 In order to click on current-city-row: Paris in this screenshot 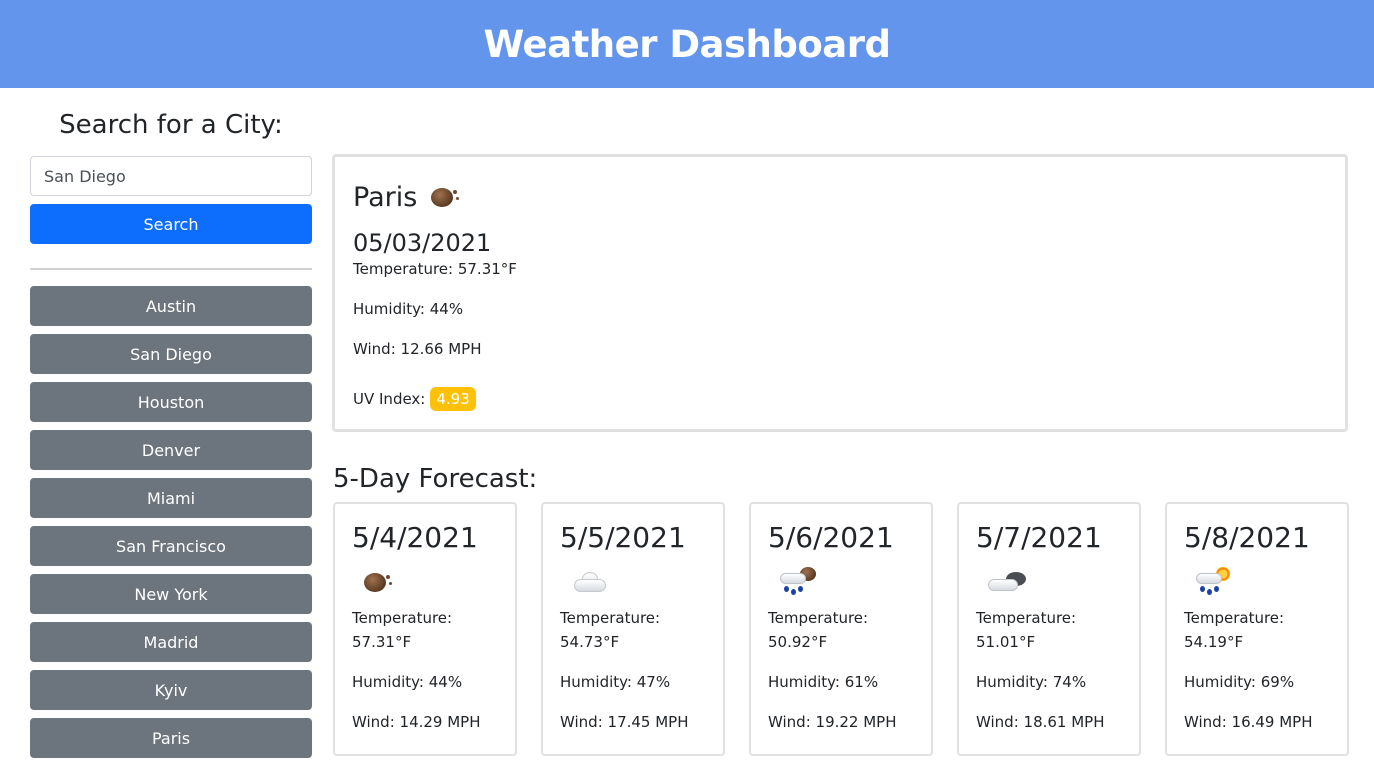, I will do `click(840, 197)`.